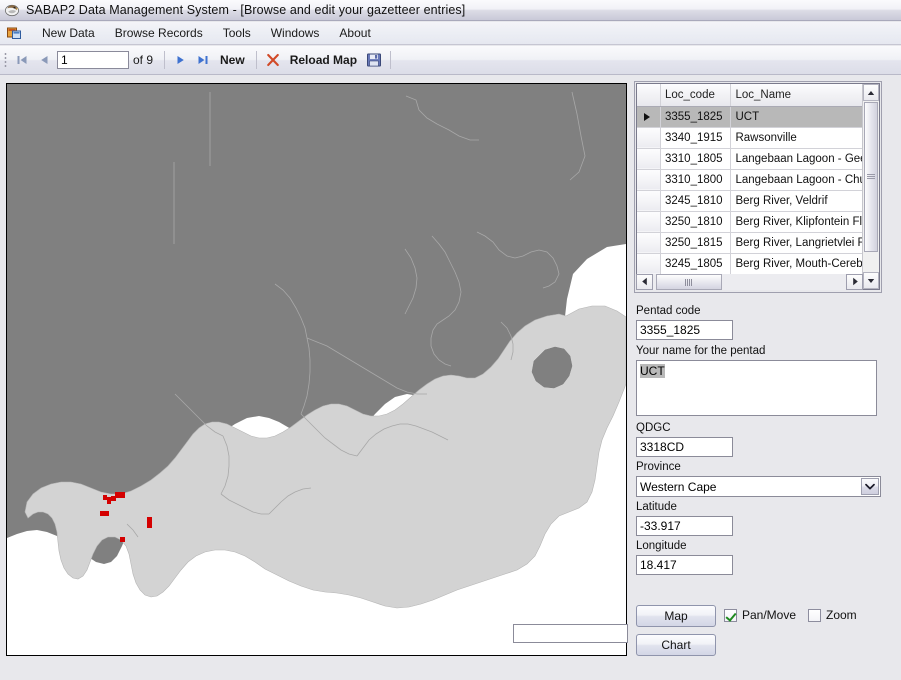 The width and height of the screenshot is (901, 680). What do you see at coordinates (696, 95) in the screenshot?
I see `column-header-loc-code: Loc_code` at bounding box center [696, 95].